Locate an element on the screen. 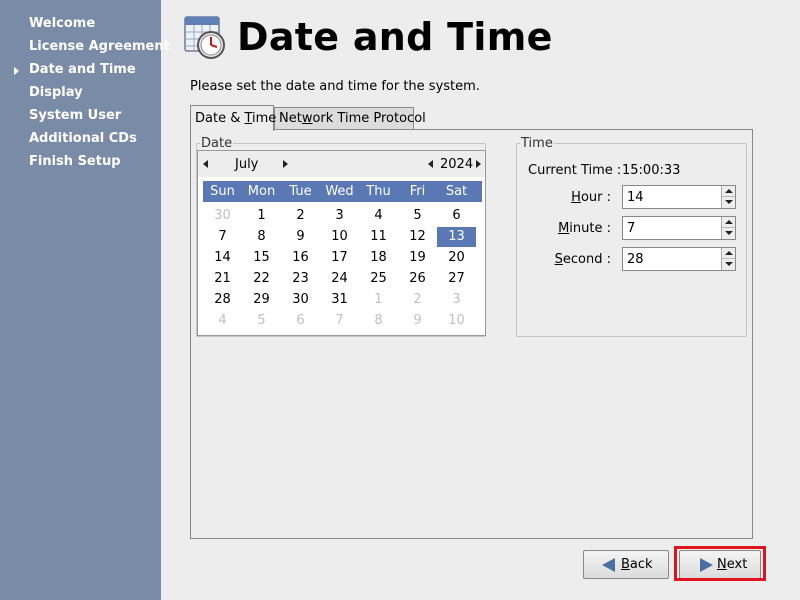  tab-label: Date & Time is located at coordinates (236, 118).